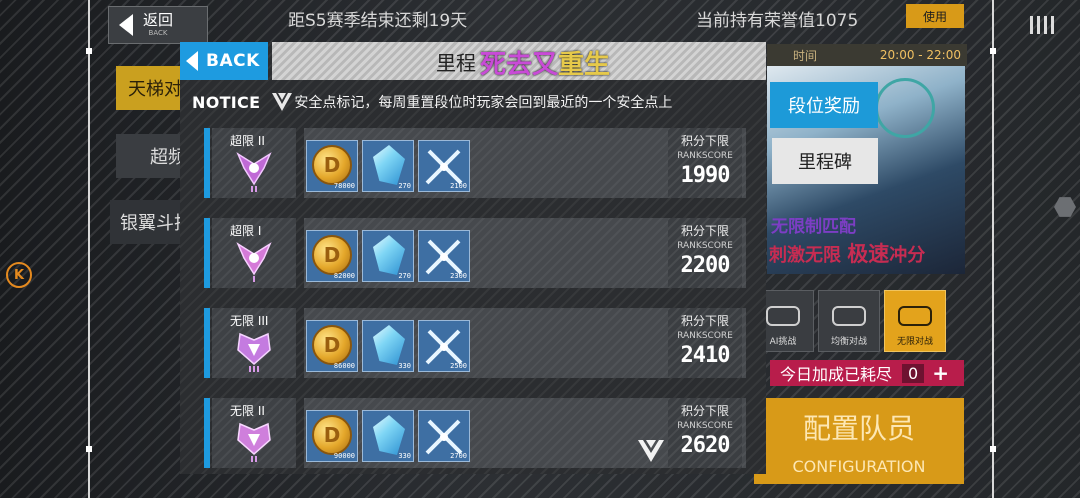 This screenshot has width=1080, height=498. What do you see at coordinates (378, 21) in the screenshot?
I see `season-countdown: 距S5赛季结束还剩19天` at bounding box center [378, 21].